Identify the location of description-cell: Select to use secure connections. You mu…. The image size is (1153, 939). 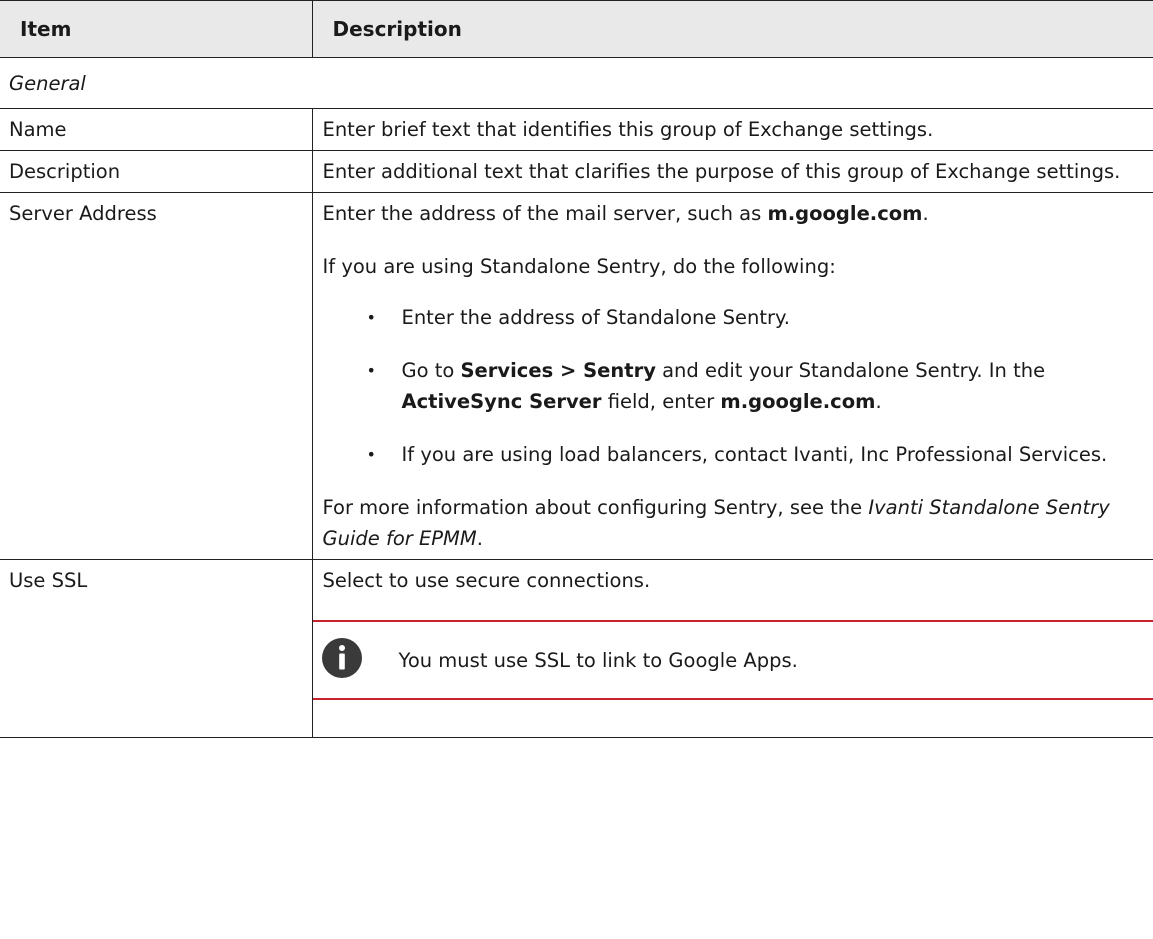
(732, 648).